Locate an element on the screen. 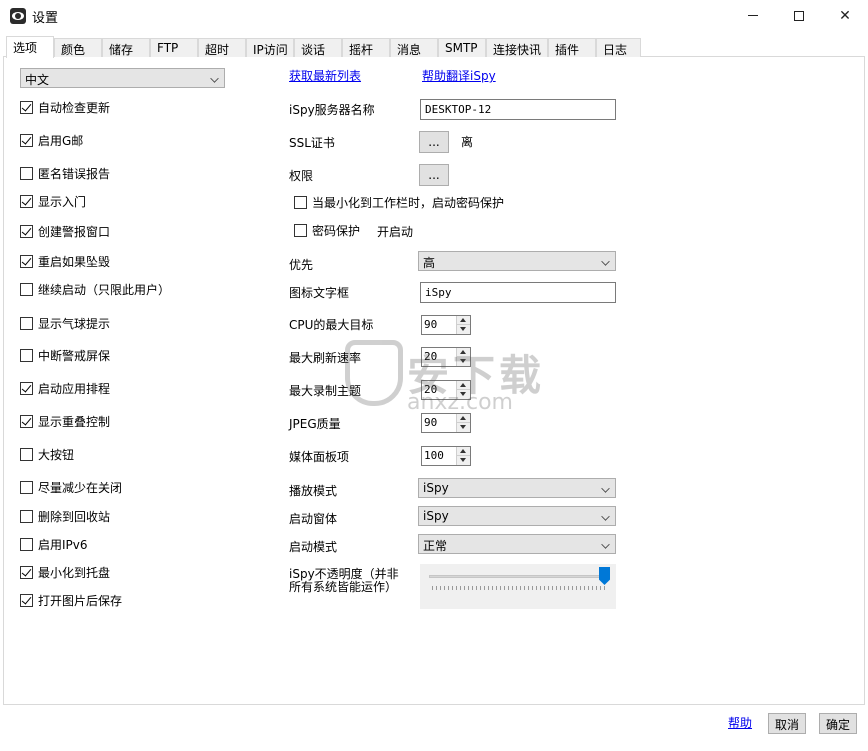 The image size is (868, 751). tab-talk: 谈话 is located at coordinates (318, 47).